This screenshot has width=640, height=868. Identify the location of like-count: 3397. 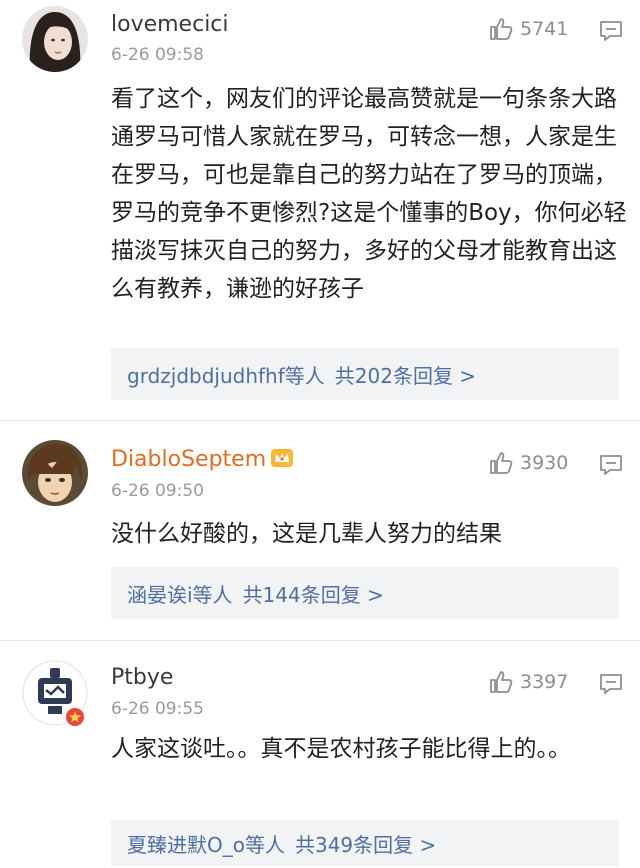
(544, 682).